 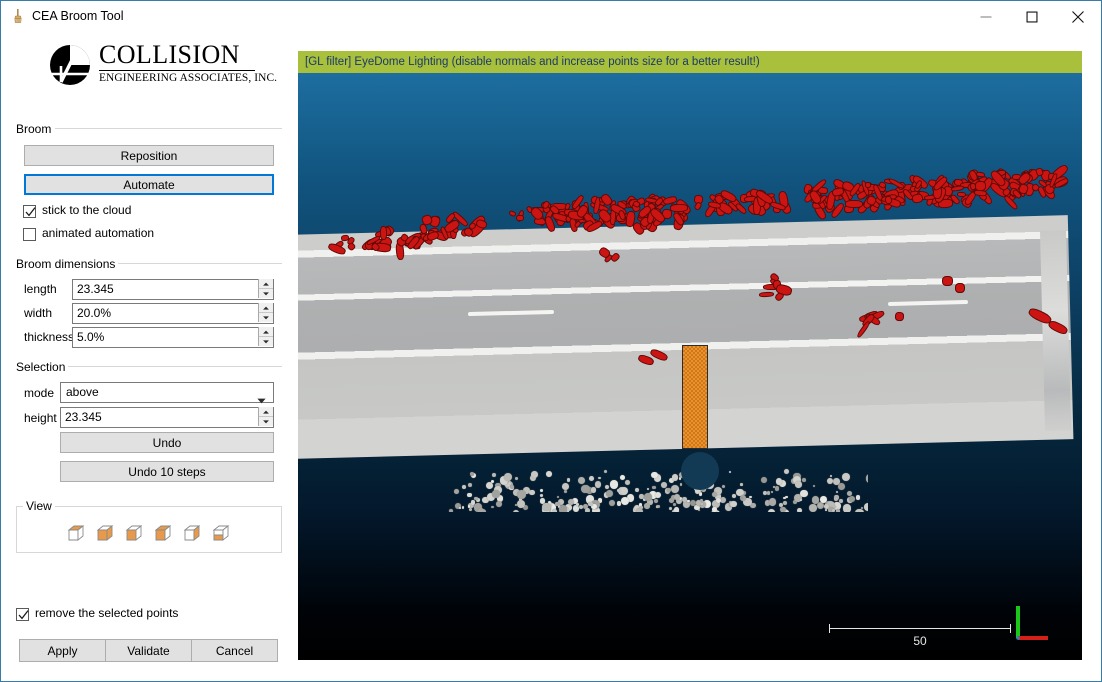 What do you see at coordinates (39, 506) in the screenshot?
I see `view-group-label: View` at bounding box center [39, 506].